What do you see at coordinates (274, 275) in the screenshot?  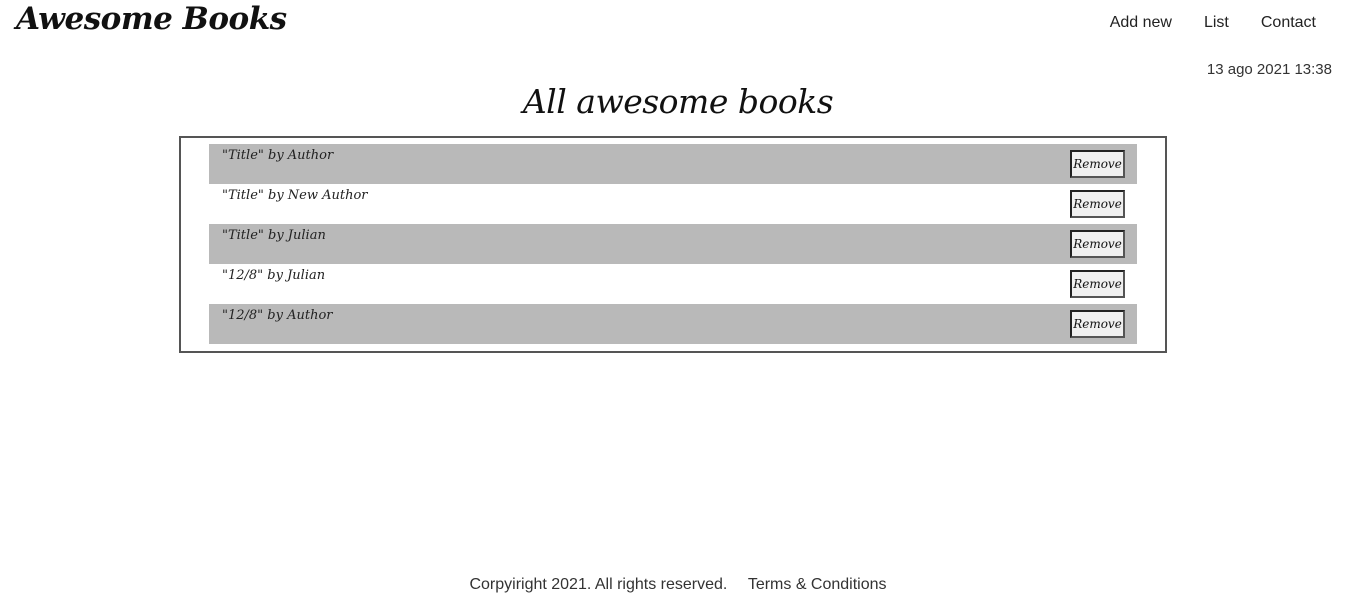 I see `book-title-author: "12/8" by Julian` at bounding box center [274, 275].